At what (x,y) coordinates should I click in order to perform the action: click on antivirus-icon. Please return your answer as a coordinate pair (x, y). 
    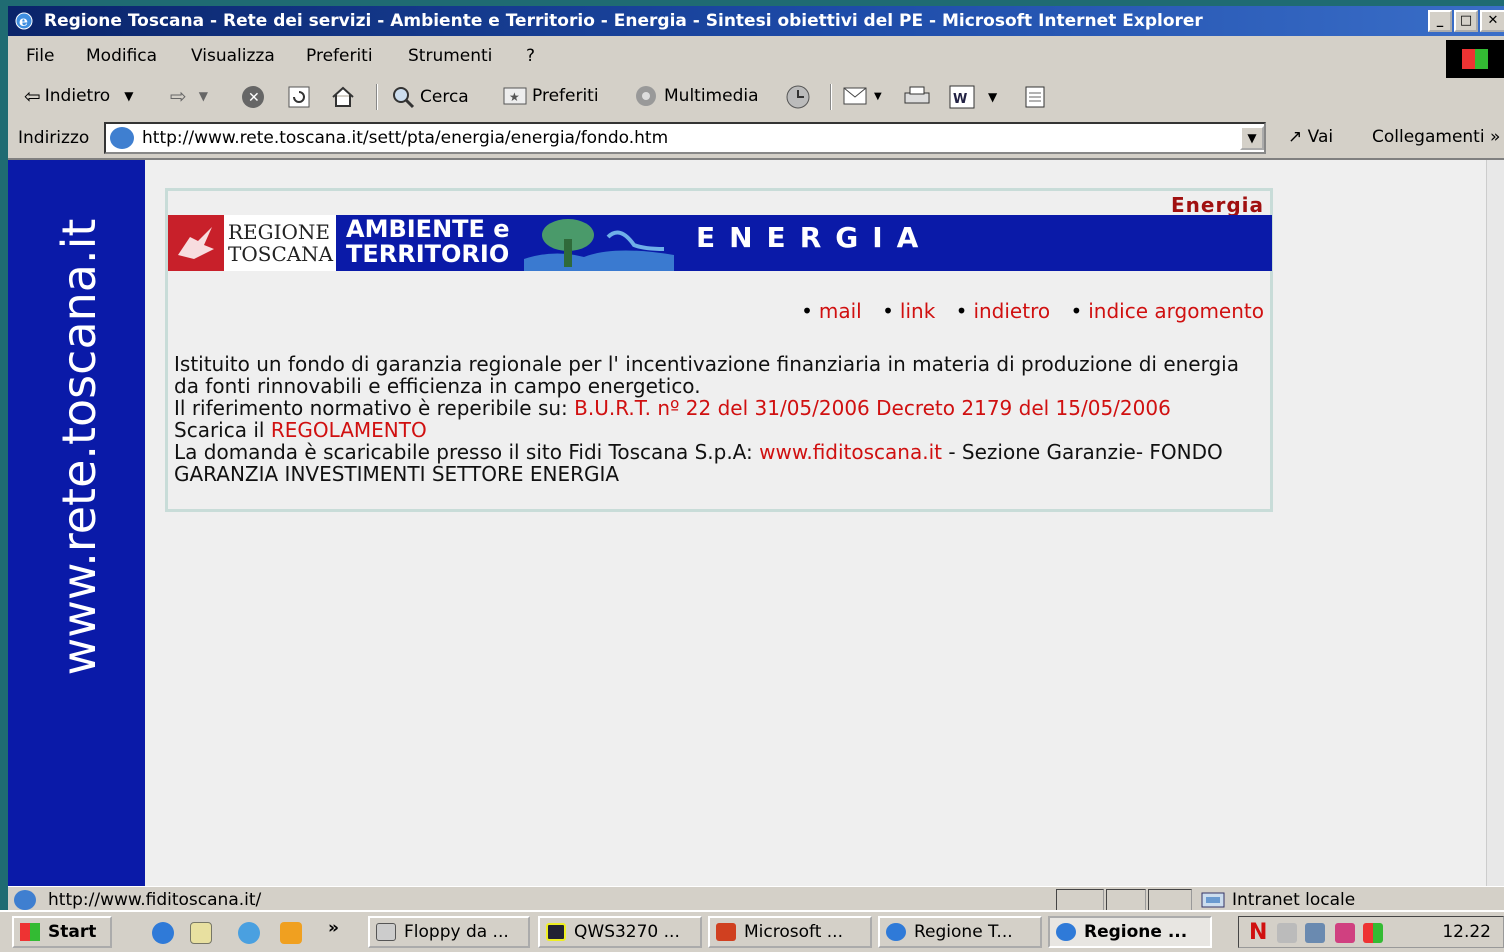
    Looking at the image, I should click on (1345, 933).